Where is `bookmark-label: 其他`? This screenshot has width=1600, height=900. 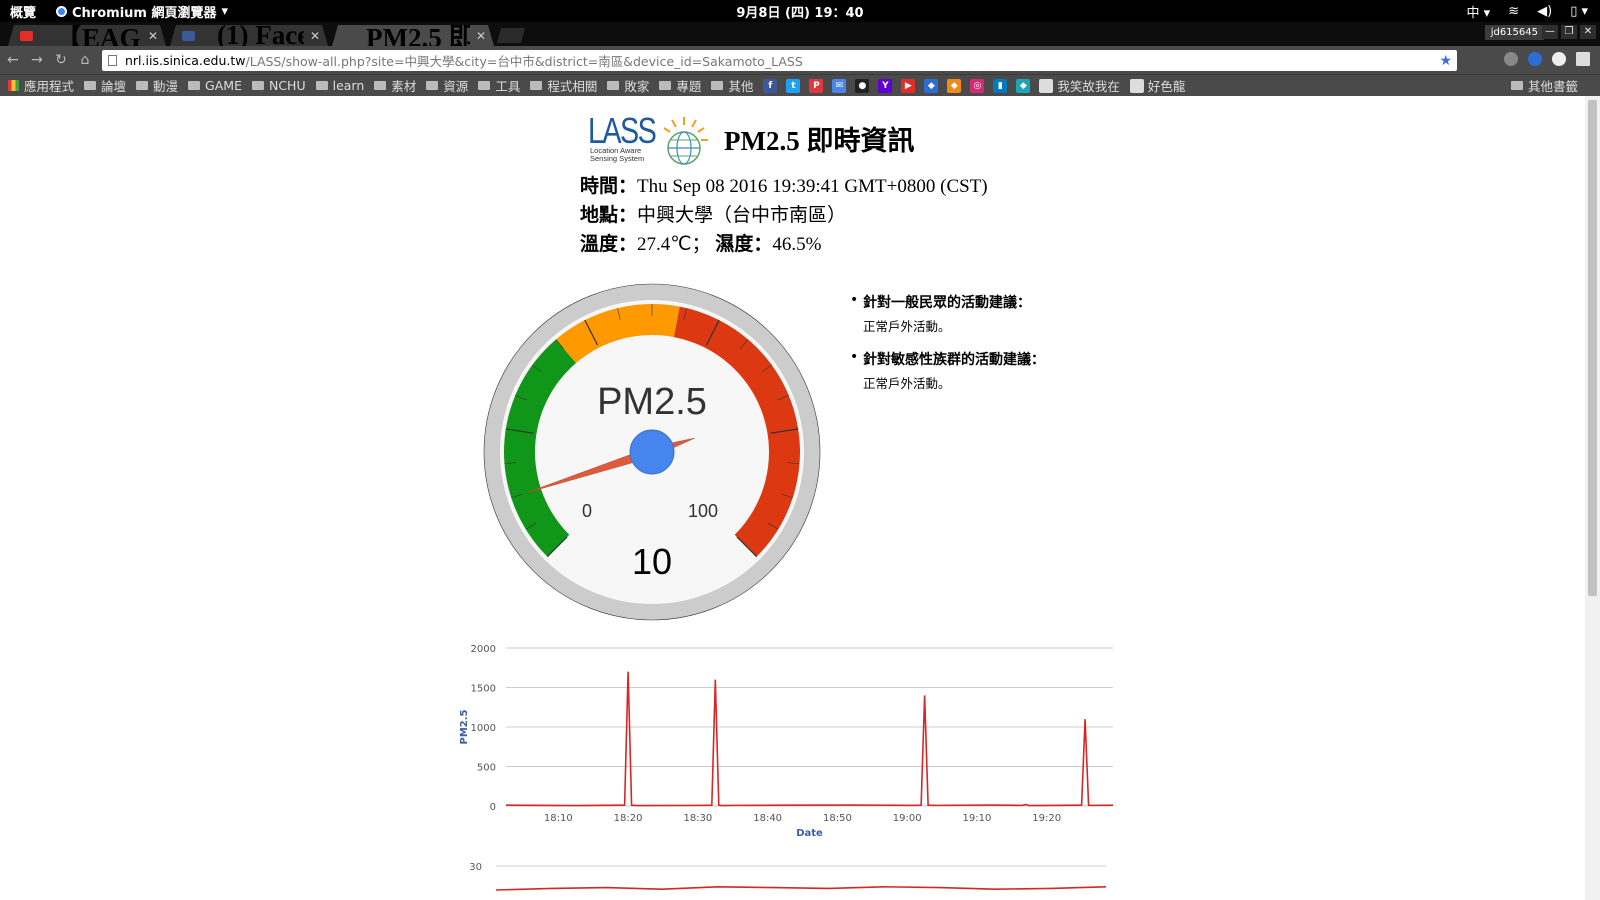
bookmark-label: 其他 is located at coordinates (741, 86).